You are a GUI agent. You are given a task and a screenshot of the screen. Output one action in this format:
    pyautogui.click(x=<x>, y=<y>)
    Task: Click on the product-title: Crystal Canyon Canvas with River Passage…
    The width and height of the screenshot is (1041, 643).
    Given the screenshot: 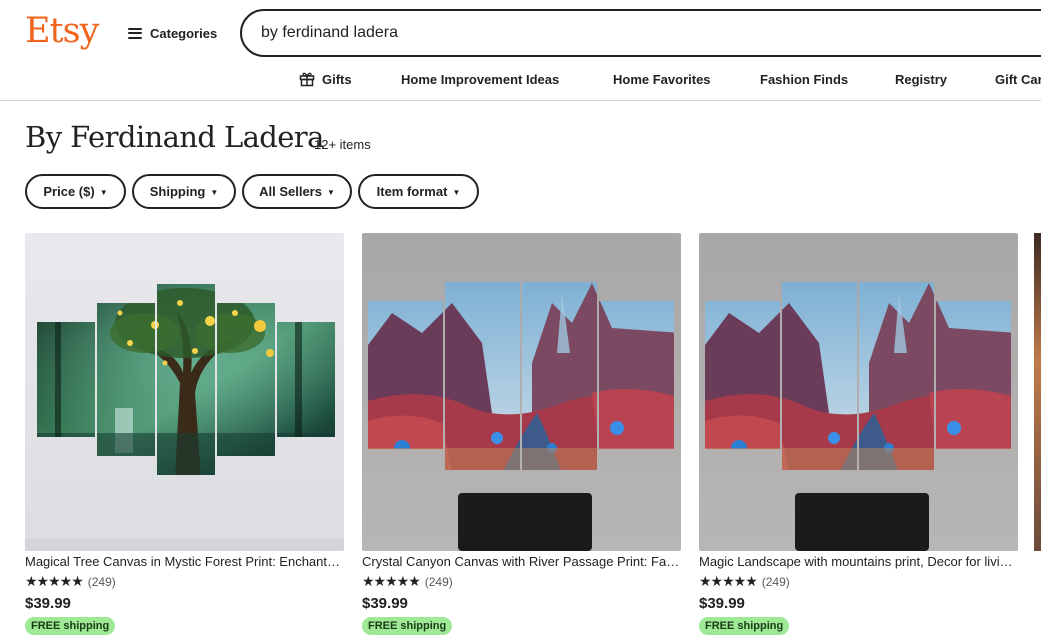 What is the action you would take?
    pyautogui.click(x=521, y=561)
    